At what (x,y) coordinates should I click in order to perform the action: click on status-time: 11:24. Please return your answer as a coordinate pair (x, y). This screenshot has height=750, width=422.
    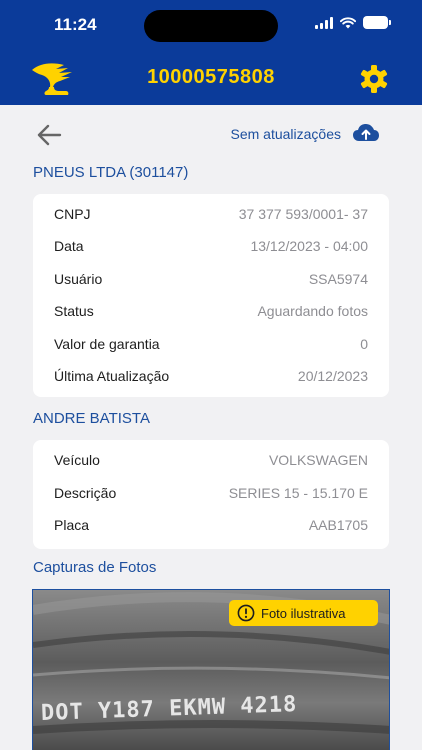
    Looking at the image, I should click on (75, 24).